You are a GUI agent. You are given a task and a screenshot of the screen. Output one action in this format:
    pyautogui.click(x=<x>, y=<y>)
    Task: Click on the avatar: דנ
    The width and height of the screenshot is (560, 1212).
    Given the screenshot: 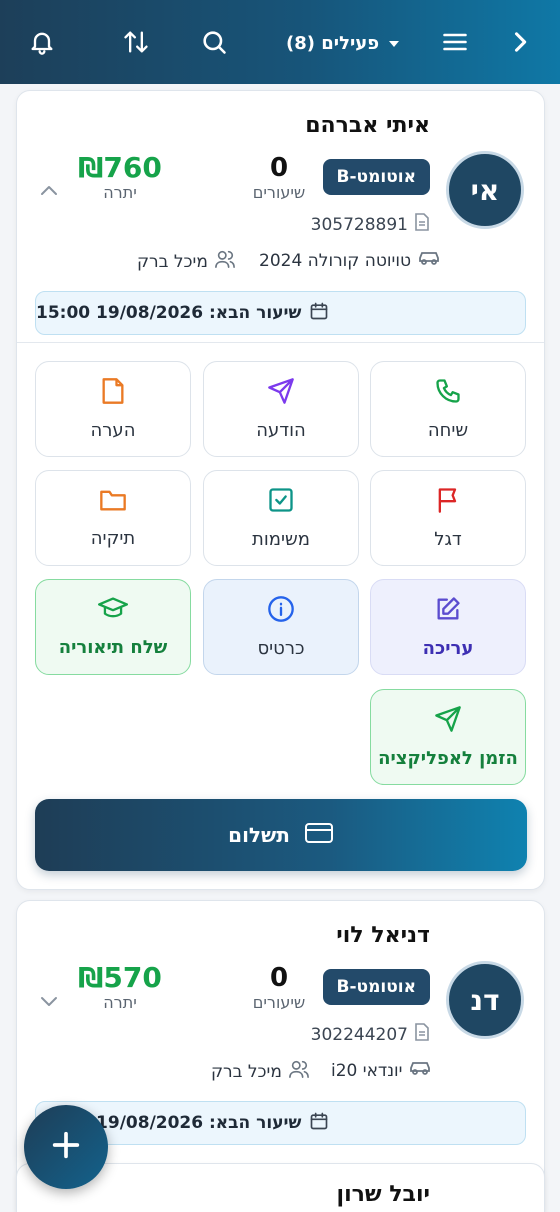 What is the action you would take?
    pyautogui.click(x=485, y=1000)
    